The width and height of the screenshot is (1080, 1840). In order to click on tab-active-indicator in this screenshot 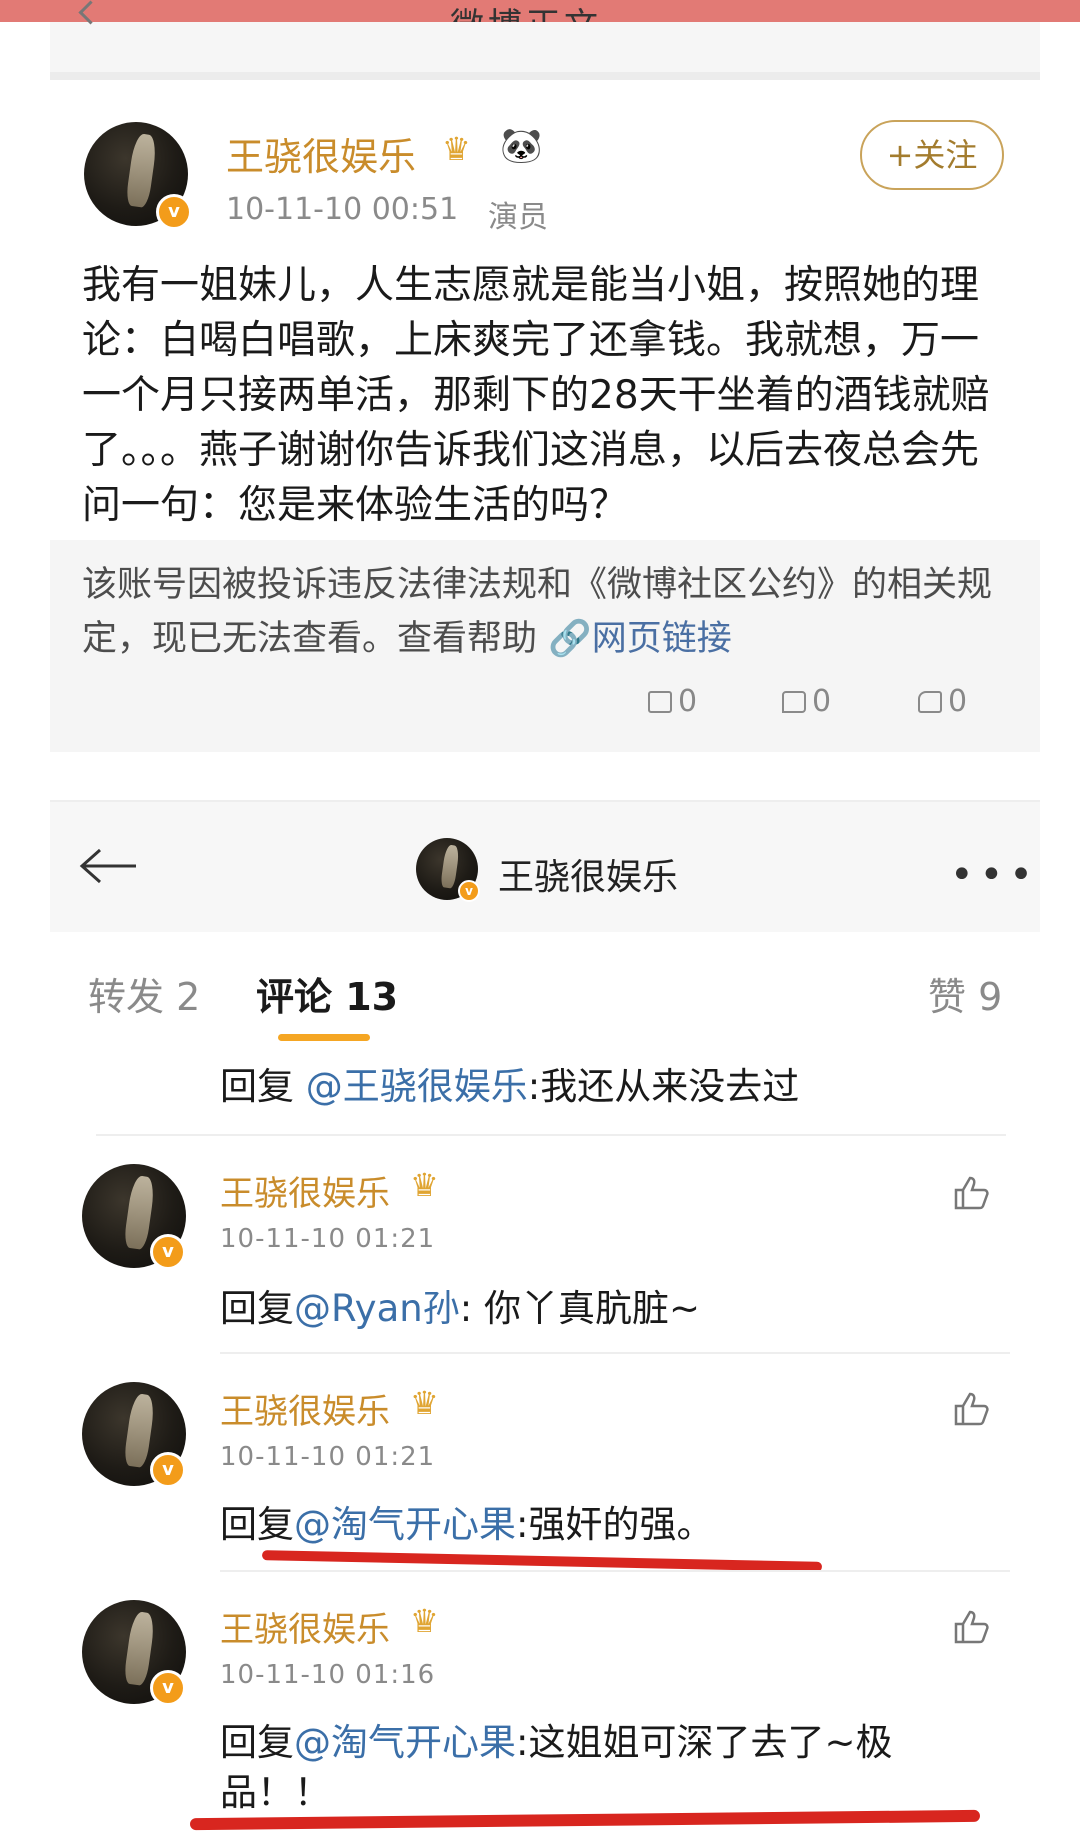, I will do `click(324, 1037)`.